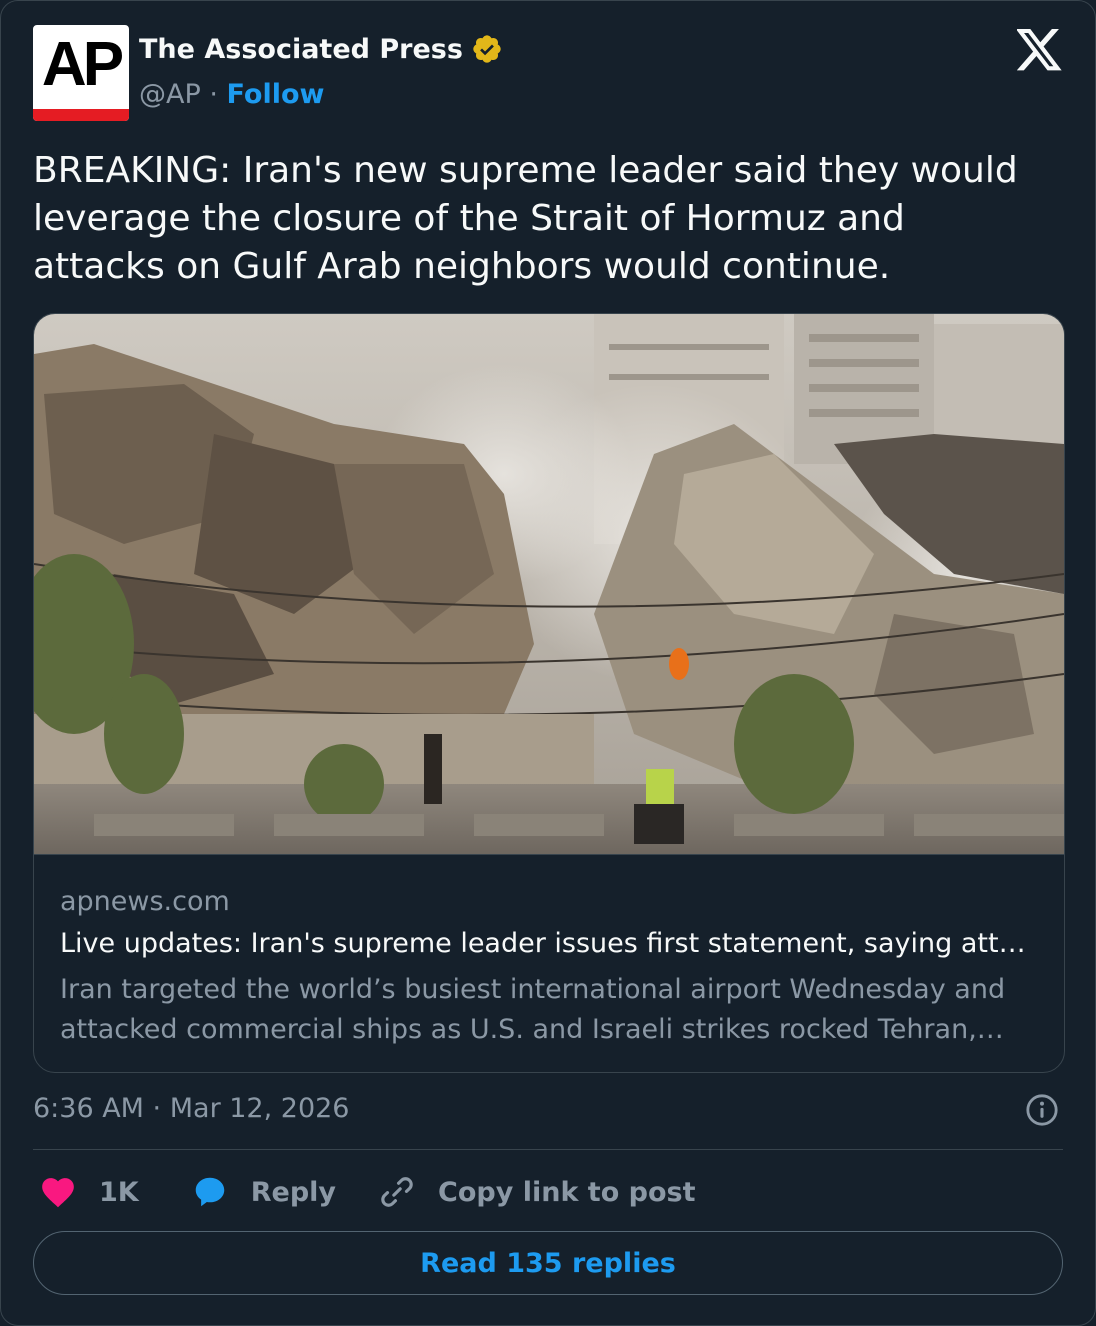 The height and width of the screenshot is (1326, 1096). I want to click on info-icon, so click(1042, 1110).